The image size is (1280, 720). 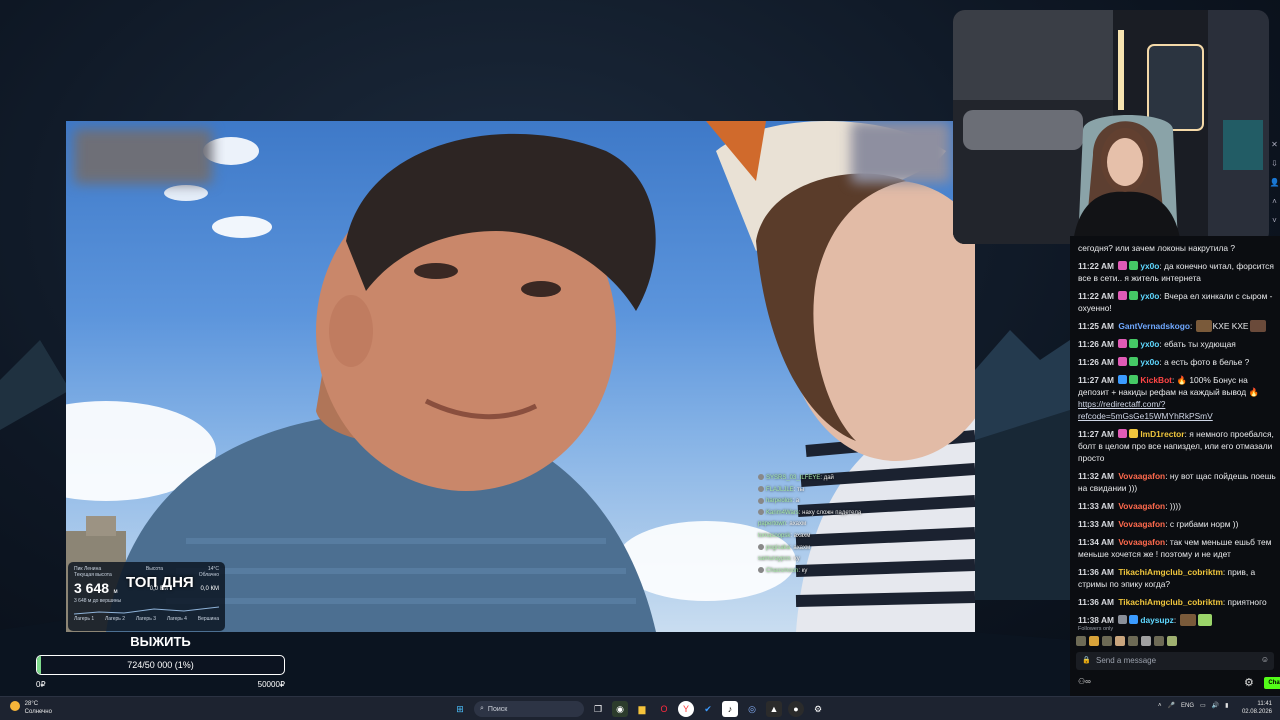 I want to click on weather-widget: 28°C Солнечно, so click(x=31, y=708).